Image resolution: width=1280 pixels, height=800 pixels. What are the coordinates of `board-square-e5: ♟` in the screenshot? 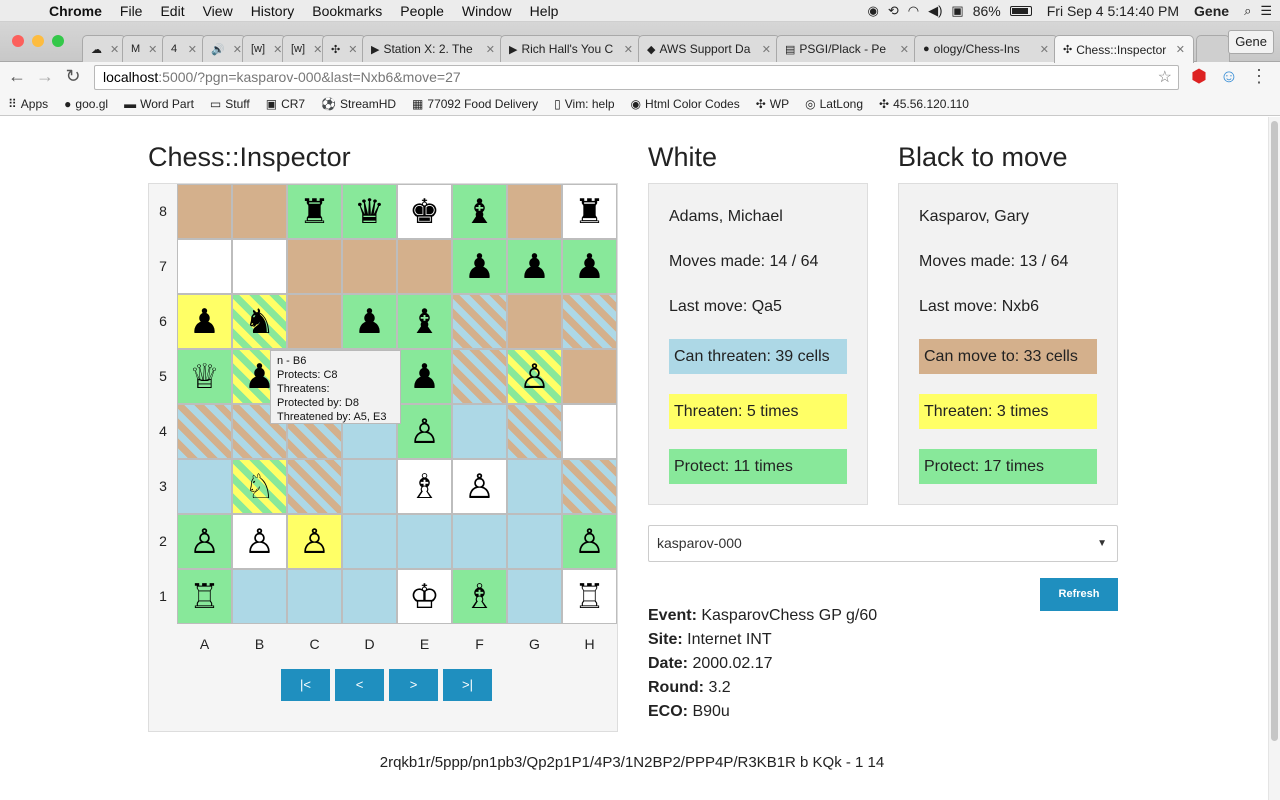 It's located at (424, 376).